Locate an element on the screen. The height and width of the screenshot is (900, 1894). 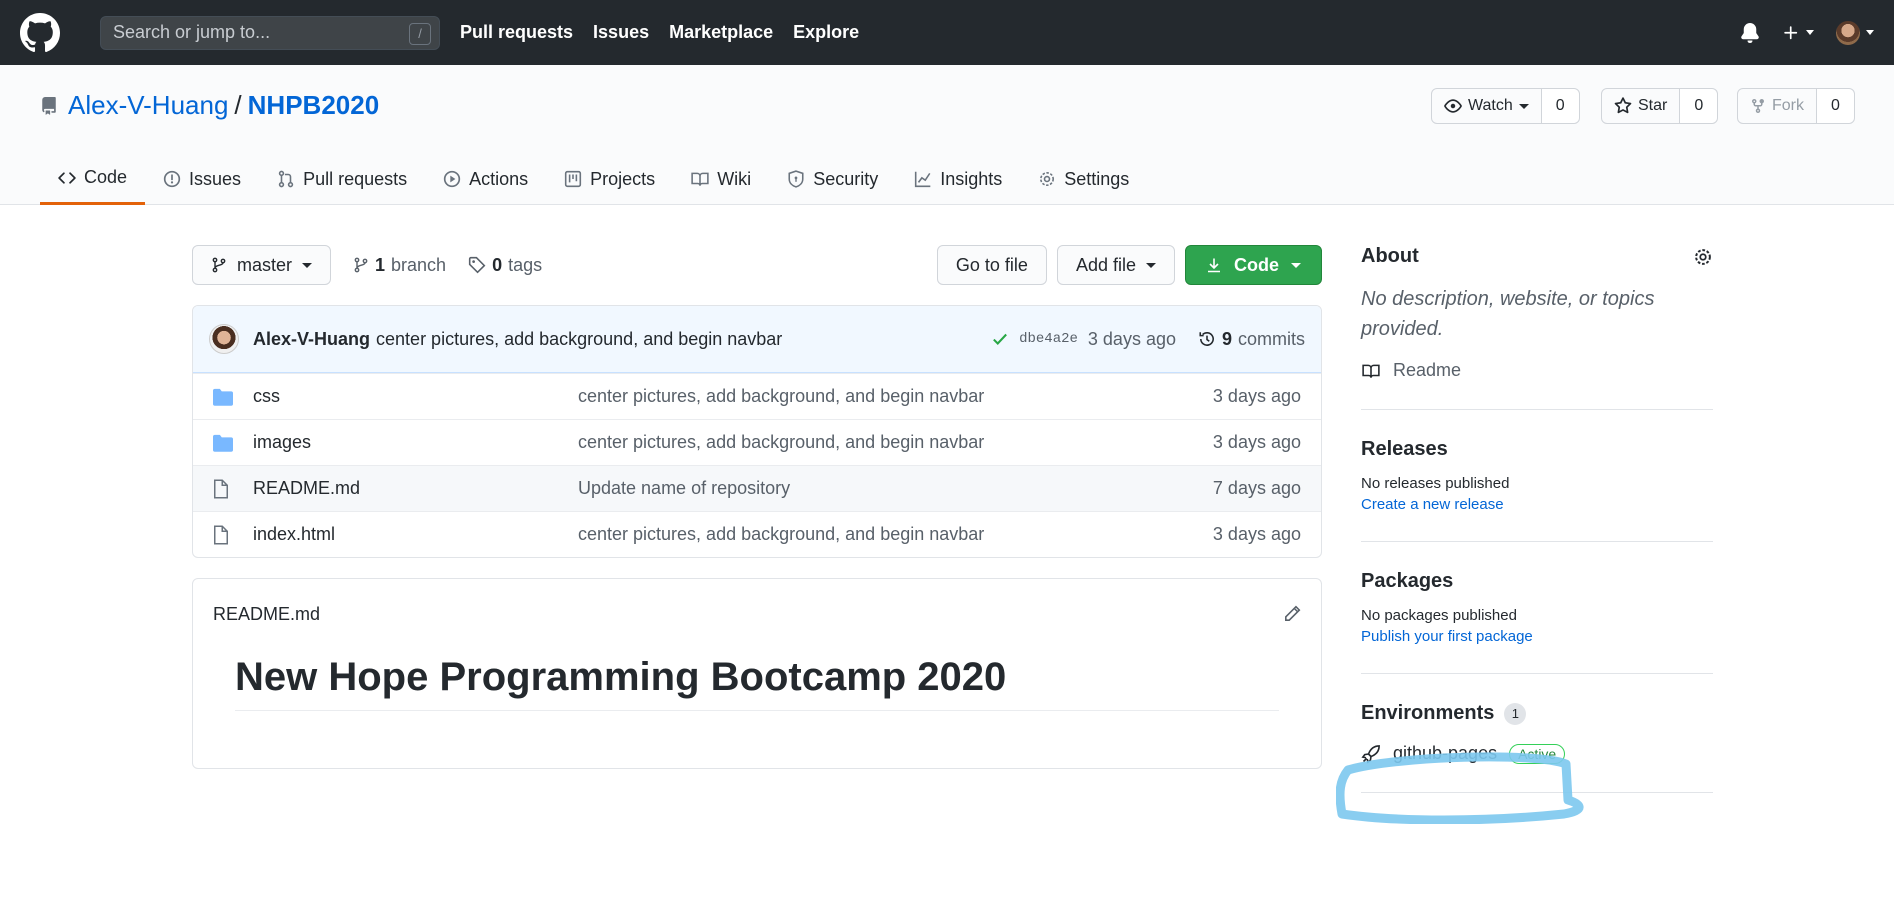
file-name: images is located at coordinates (415, 442).